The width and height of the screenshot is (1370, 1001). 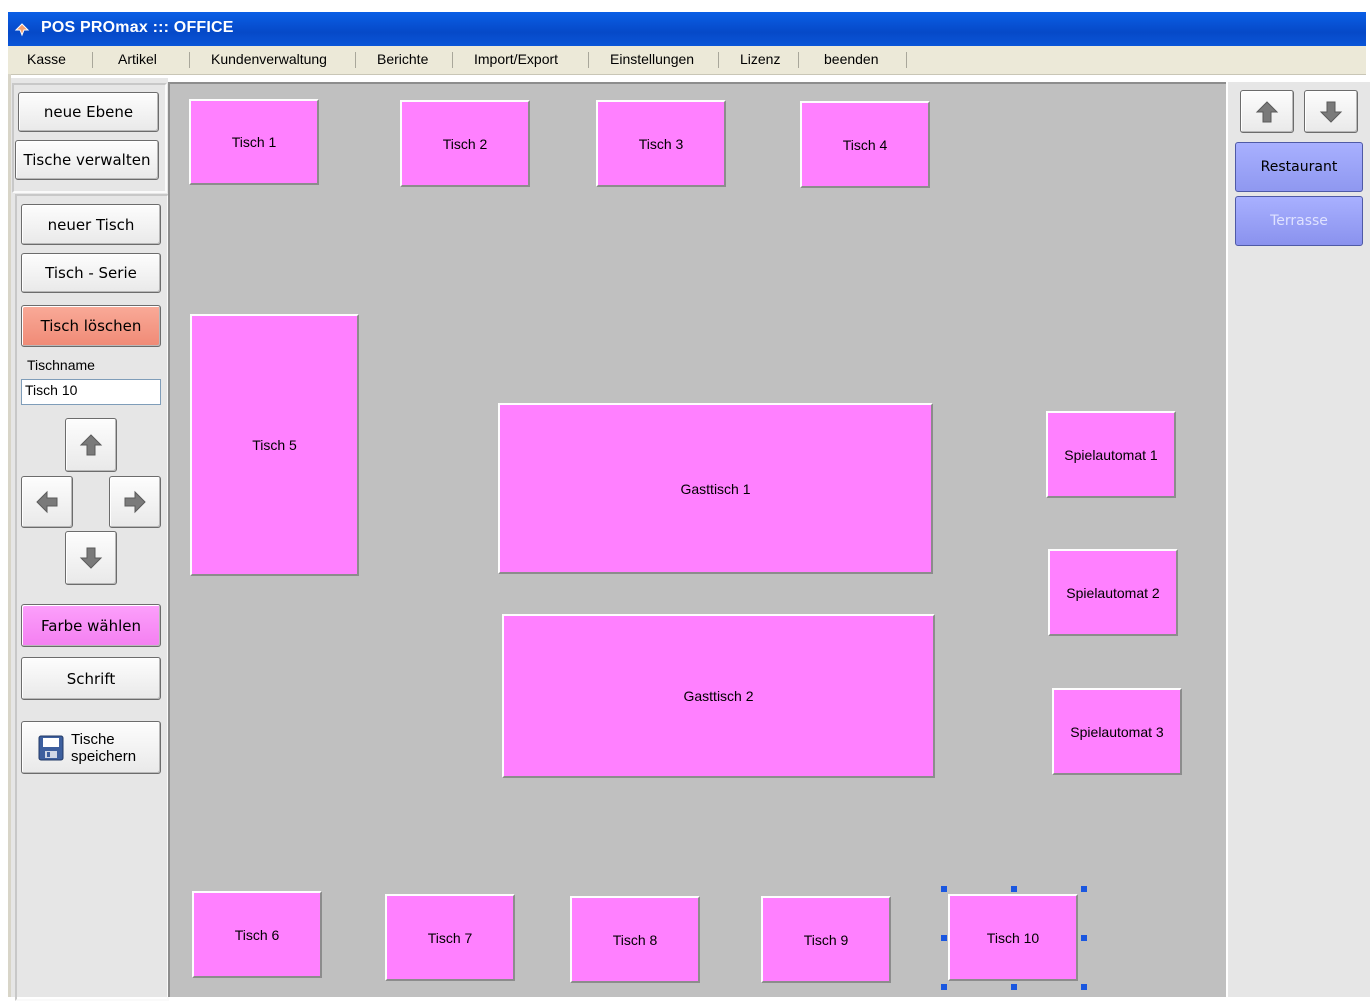 I want to click on table-tisch-6: Tisch 6, so click(x=257, y=934).